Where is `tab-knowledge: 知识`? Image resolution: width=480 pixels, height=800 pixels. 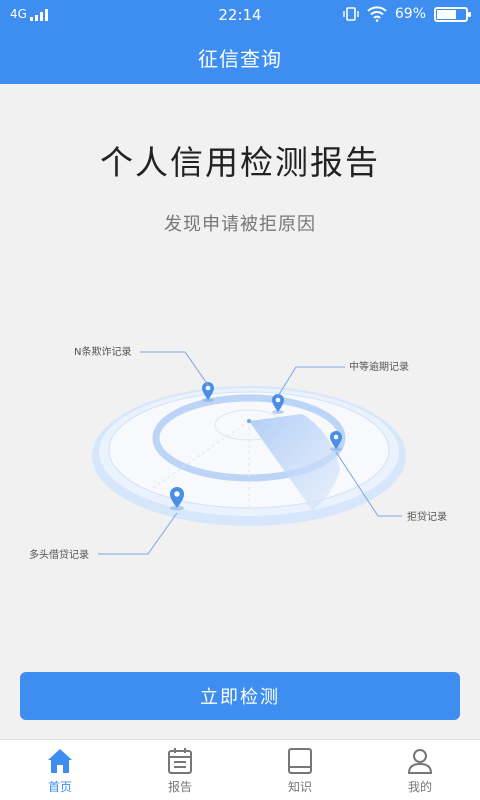
tab-knowledge: 知识 is located at coordinates (300, 770).